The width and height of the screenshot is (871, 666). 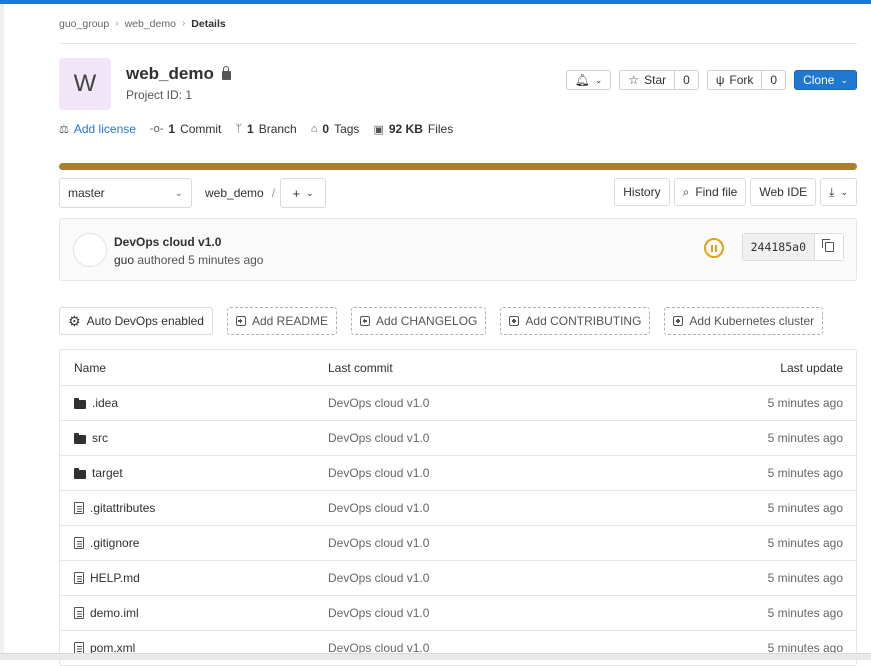 I want to click on copy-sha-button, so click(x=829, y=247).